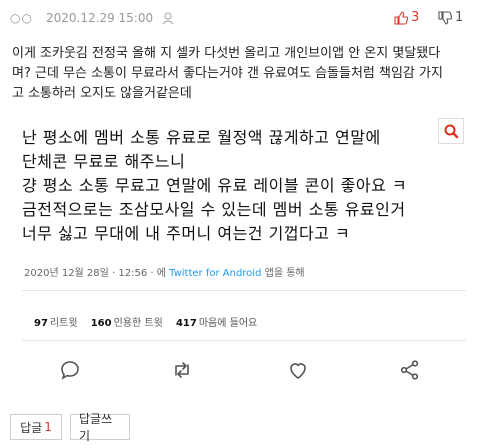 This screenshot has height=448, width=480. I want to click on like-icon, so click(298, 370).